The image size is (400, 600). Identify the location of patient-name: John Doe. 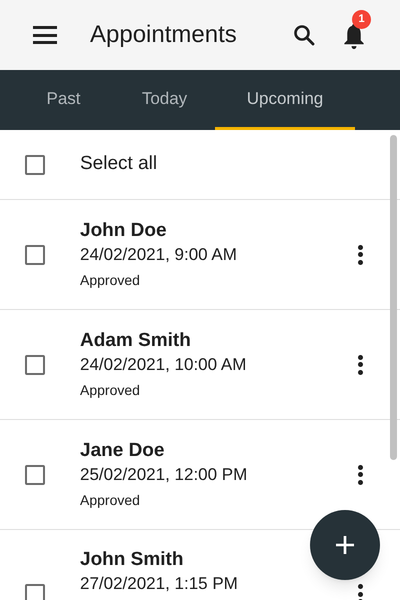
(124, 230).